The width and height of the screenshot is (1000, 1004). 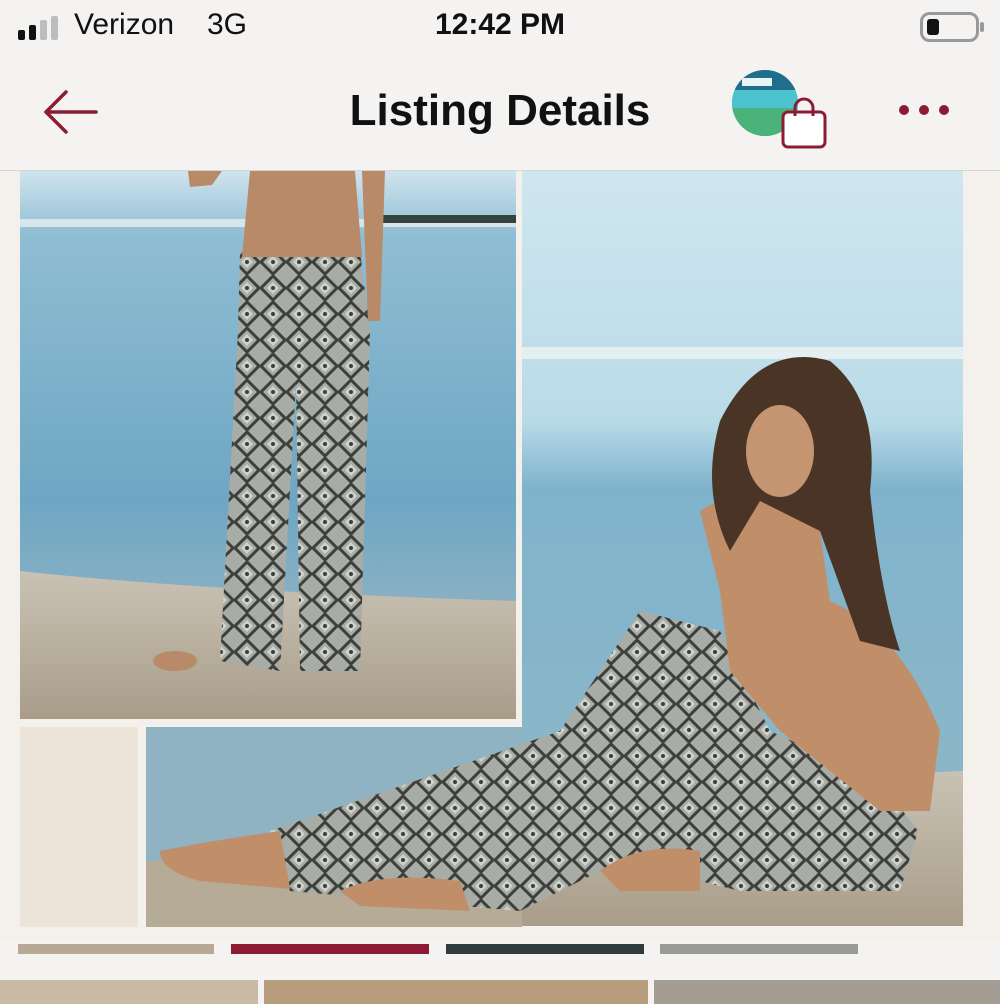 I want to click on shopping-bag-button, so click(x=782, y=113).